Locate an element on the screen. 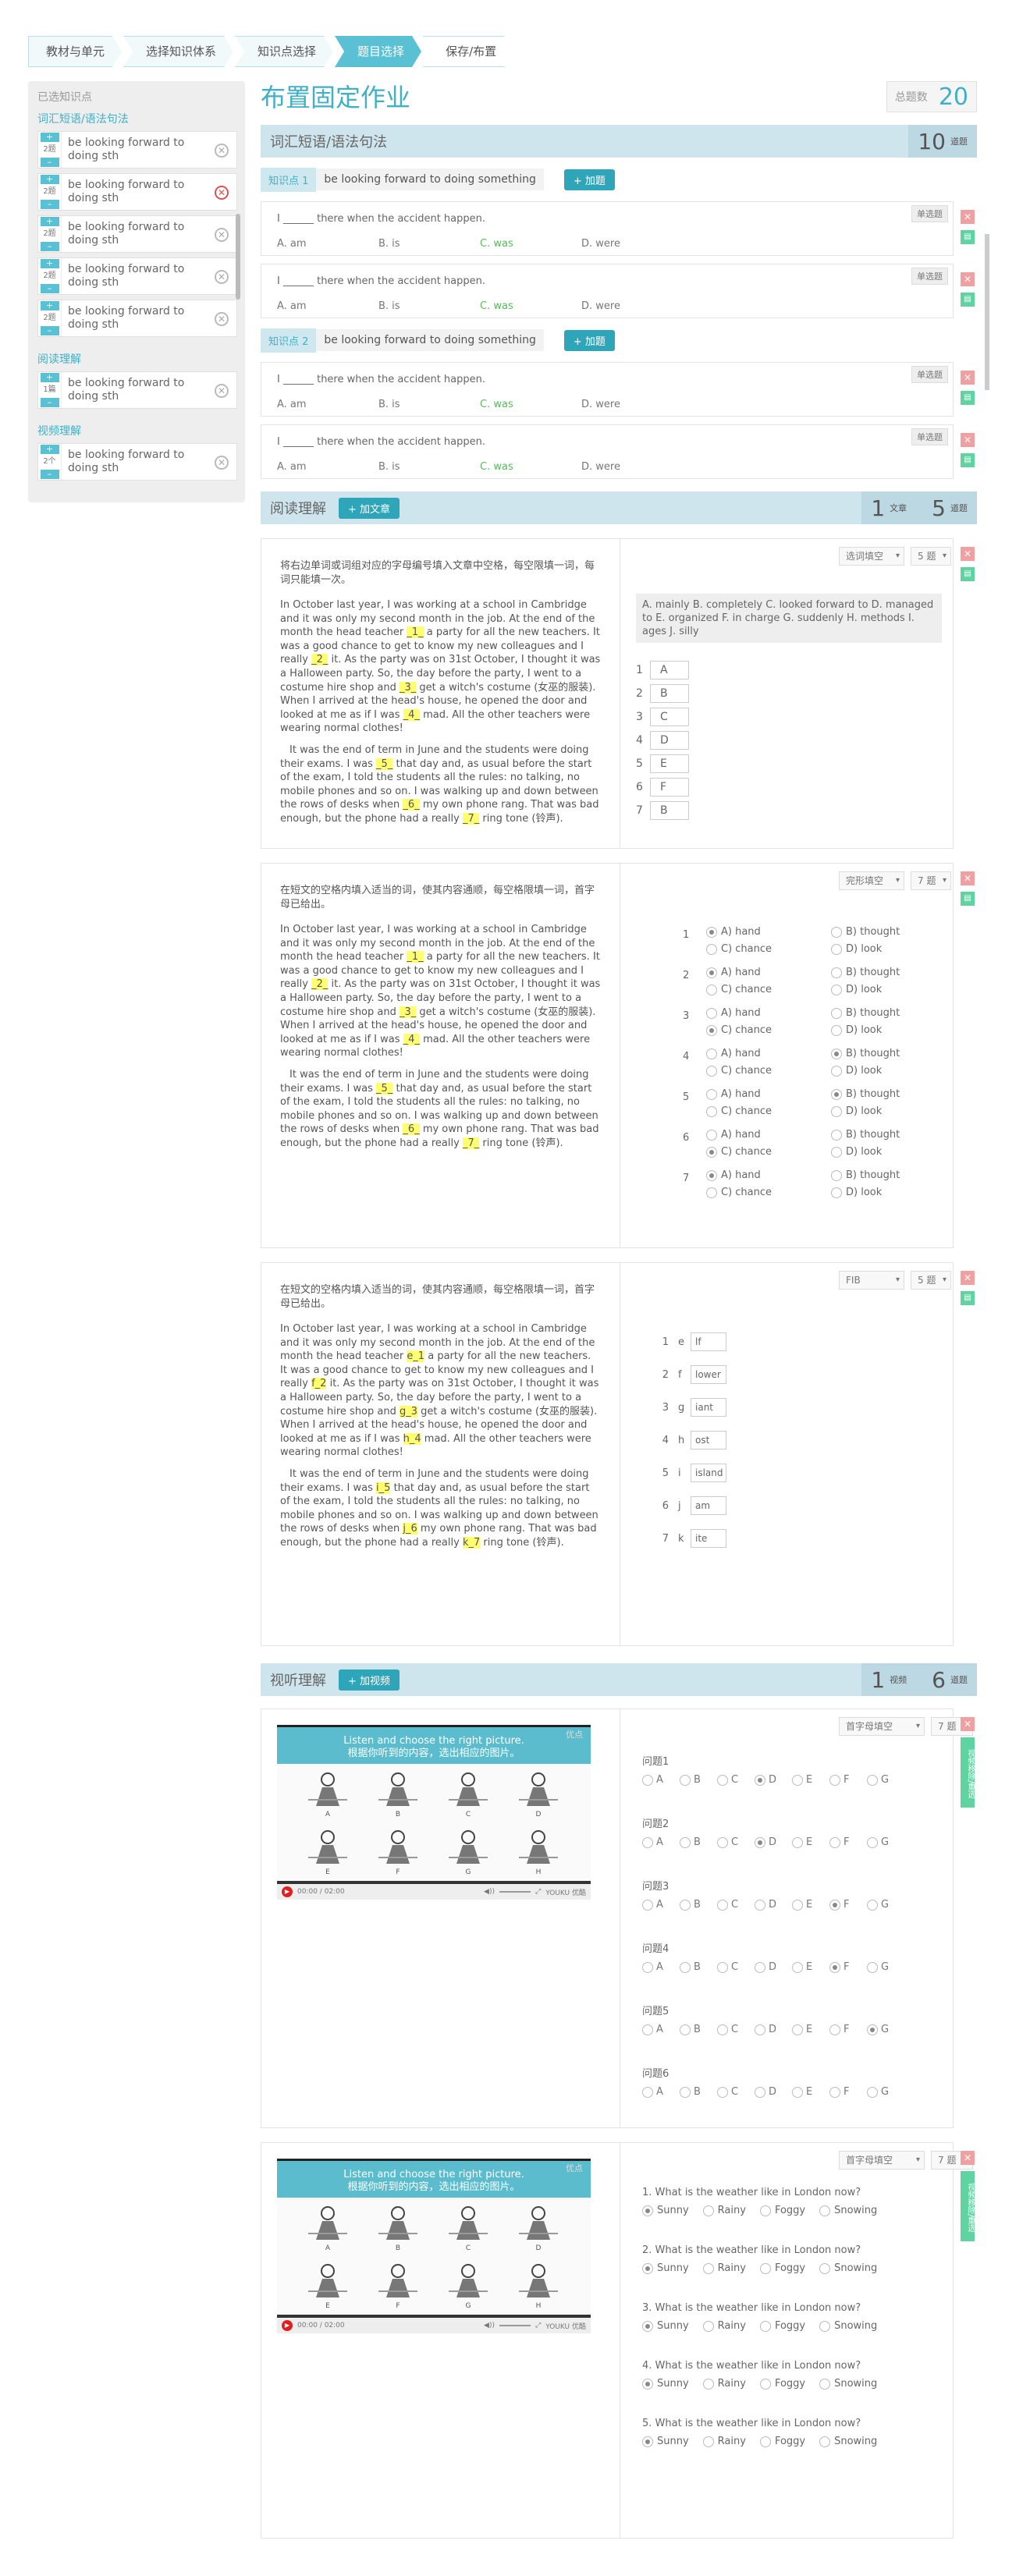 Image resolution: width=1030 pixels, height=2576 pixels. sidebar-item: +2题 – be looking forward to doing sth ✕ is located at coordinates (137, 150).